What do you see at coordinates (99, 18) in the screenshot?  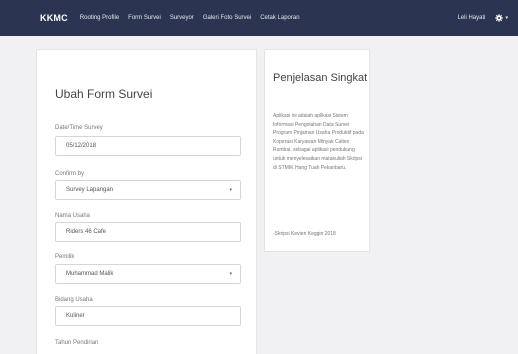 I see `nav-item-rooting-profile: Rooting Profile` at bounding box center [99, 18].